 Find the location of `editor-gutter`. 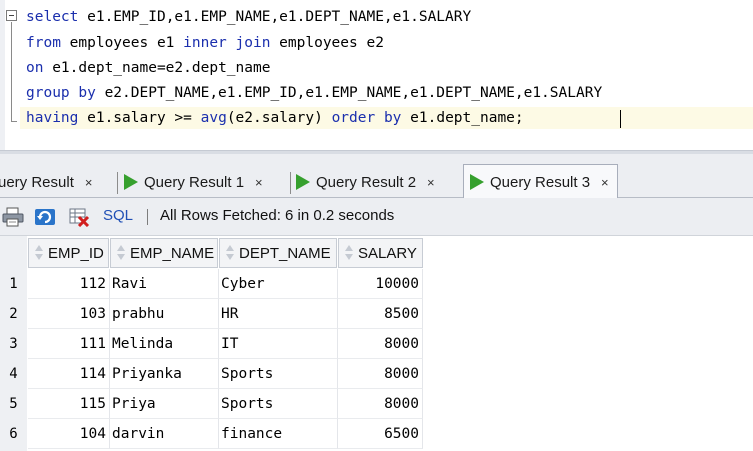

editor-gutter is located at coordinates (2, 76).